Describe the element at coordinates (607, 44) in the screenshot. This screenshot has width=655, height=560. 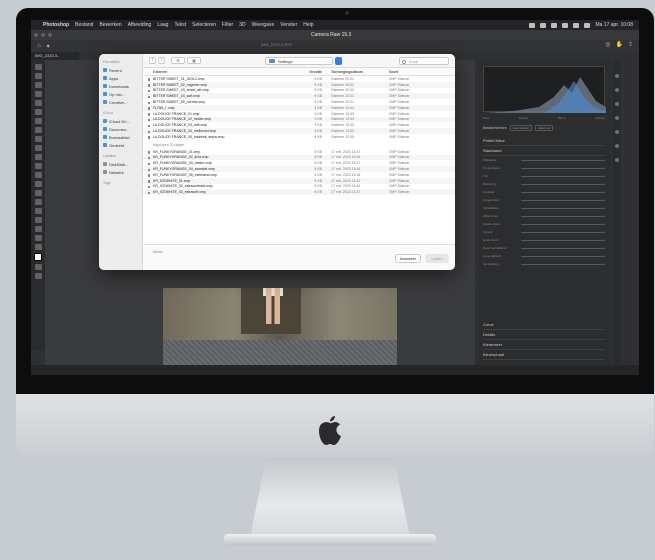
I see `zoom-icon: ◎` at that location.